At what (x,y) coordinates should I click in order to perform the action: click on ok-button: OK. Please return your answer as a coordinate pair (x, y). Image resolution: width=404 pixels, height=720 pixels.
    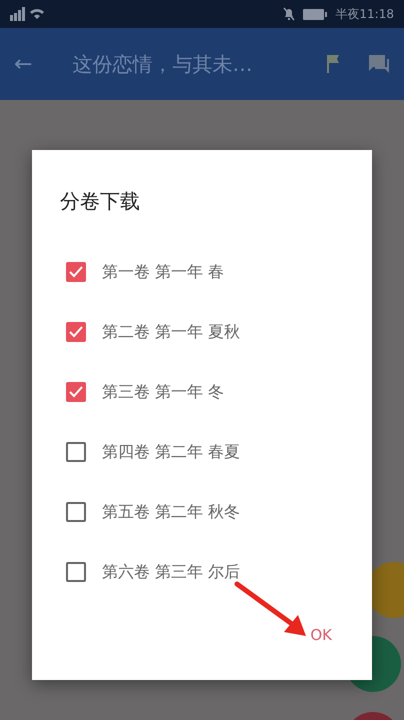
    Looking at the image, I should click on (321, 635).